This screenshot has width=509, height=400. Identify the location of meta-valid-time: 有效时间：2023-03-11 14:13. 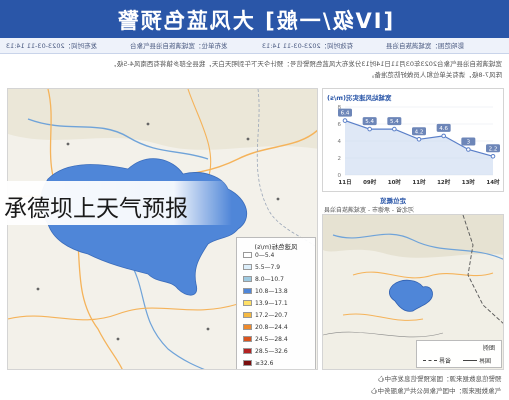
(308, 46).